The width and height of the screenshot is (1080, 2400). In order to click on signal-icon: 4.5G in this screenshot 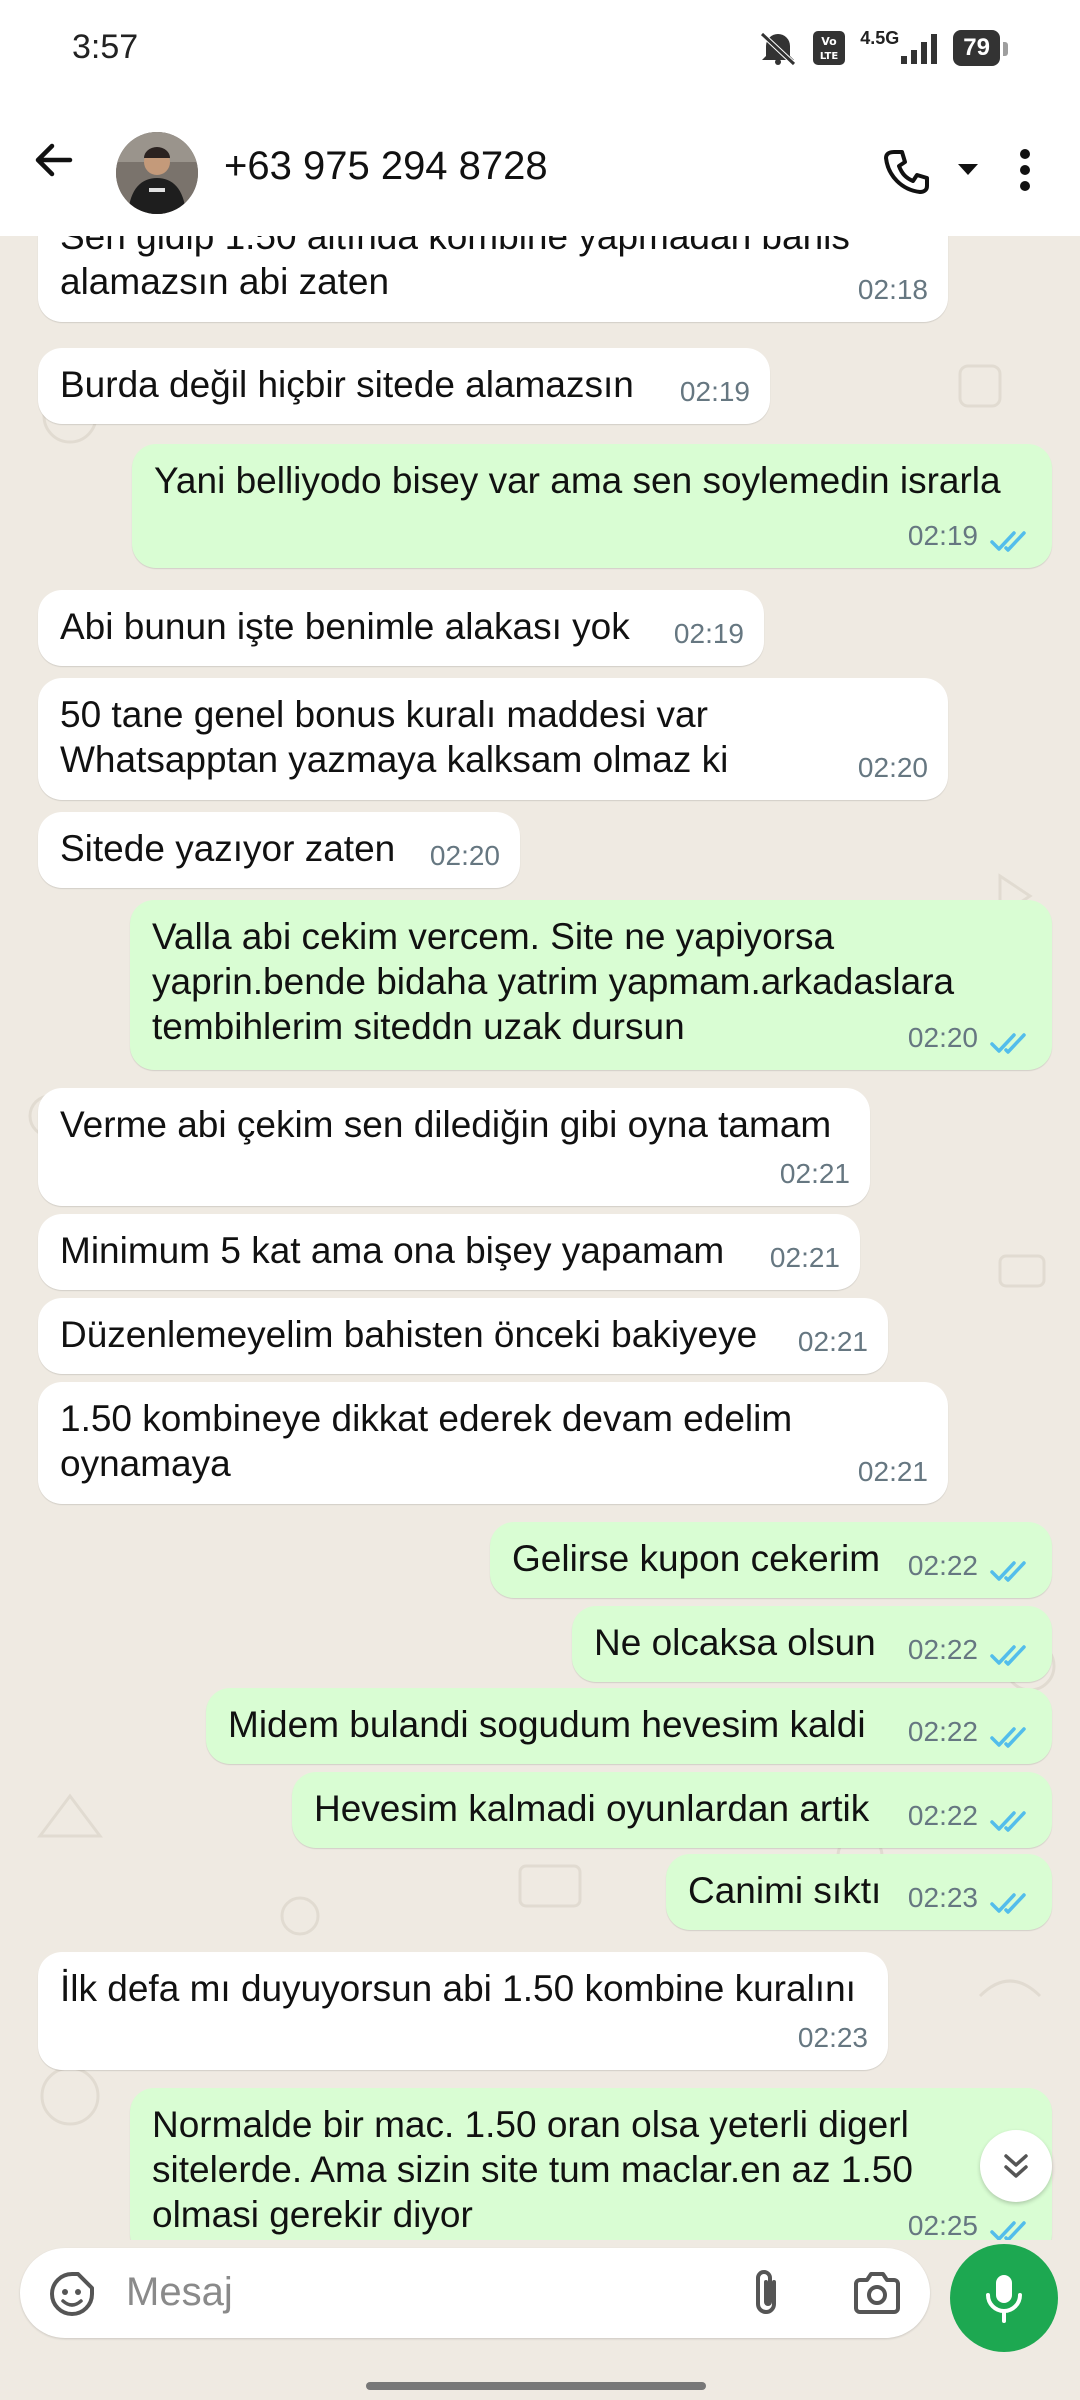, I will do `click(899, 47)`.